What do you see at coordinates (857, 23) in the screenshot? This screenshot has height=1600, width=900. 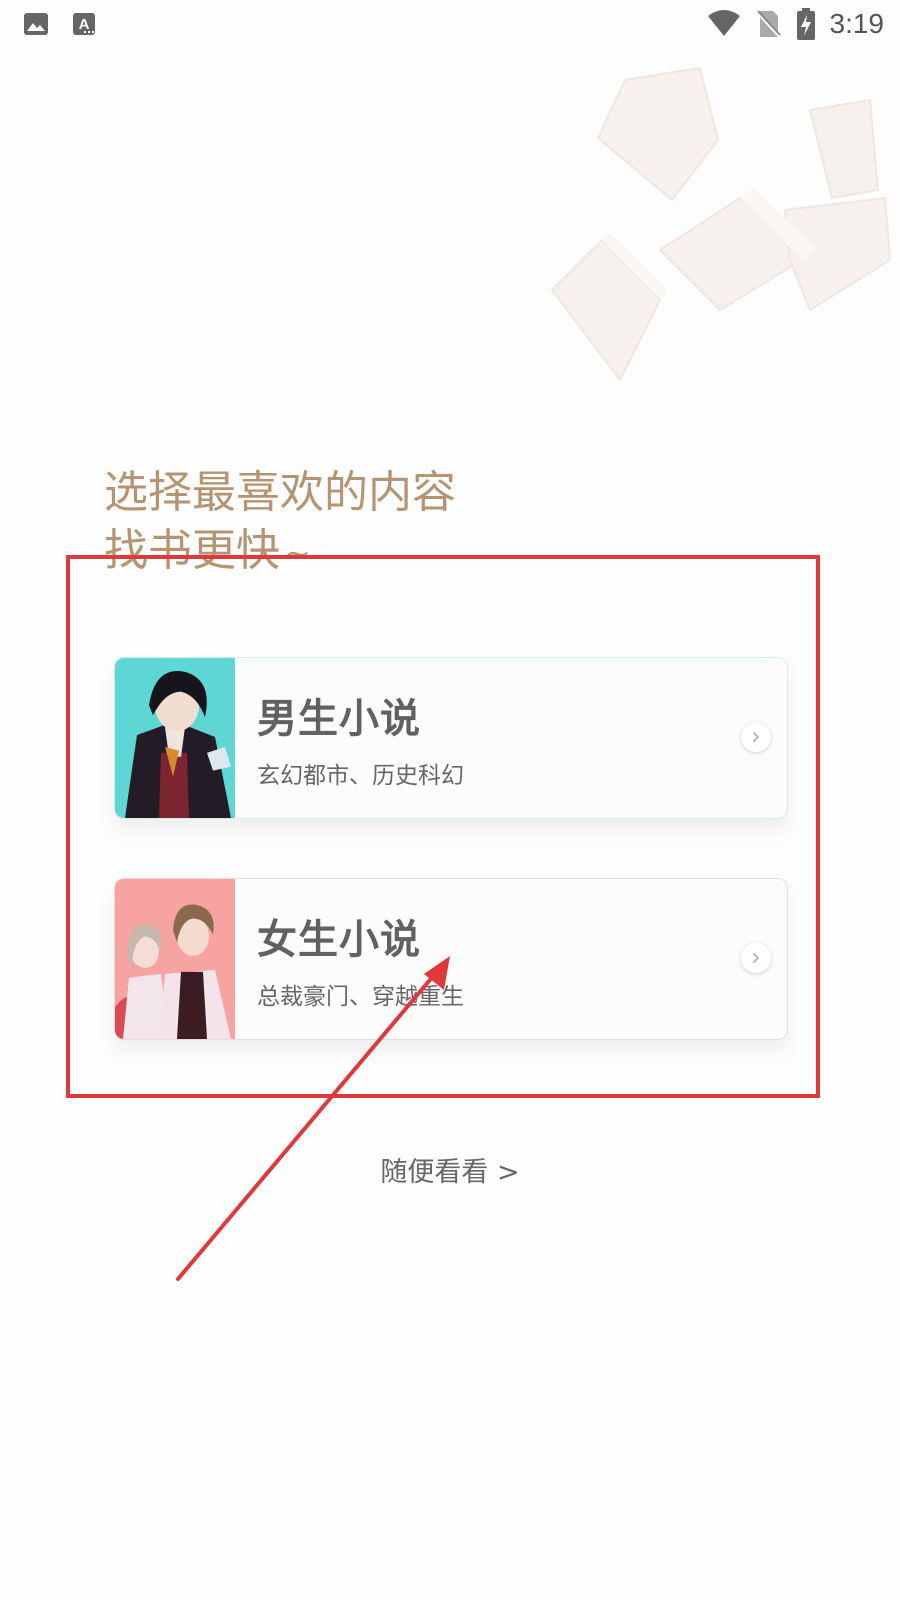 I see `status-time: 3:19` at bounding box center [857, 23].